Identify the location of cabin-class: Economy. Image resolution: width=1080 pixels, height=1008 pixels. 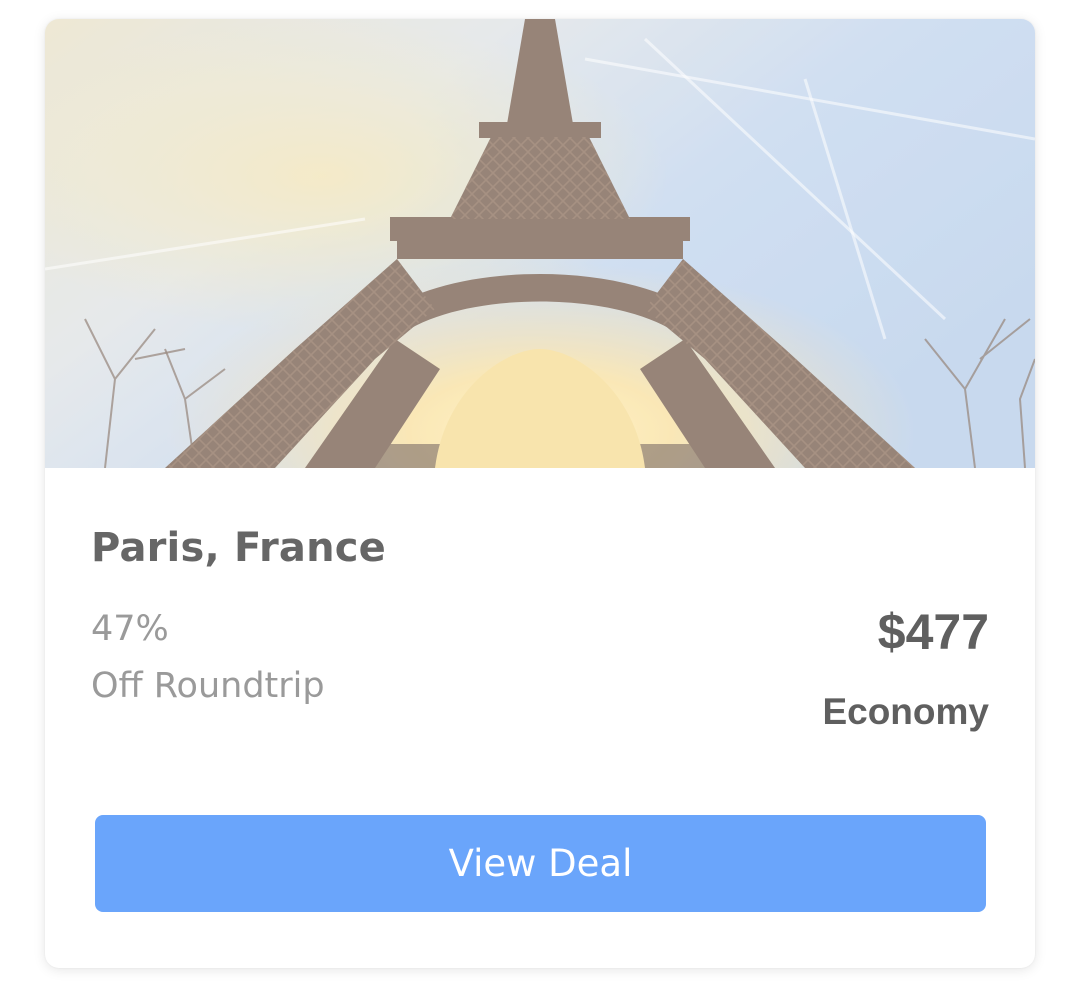
(905, 711).